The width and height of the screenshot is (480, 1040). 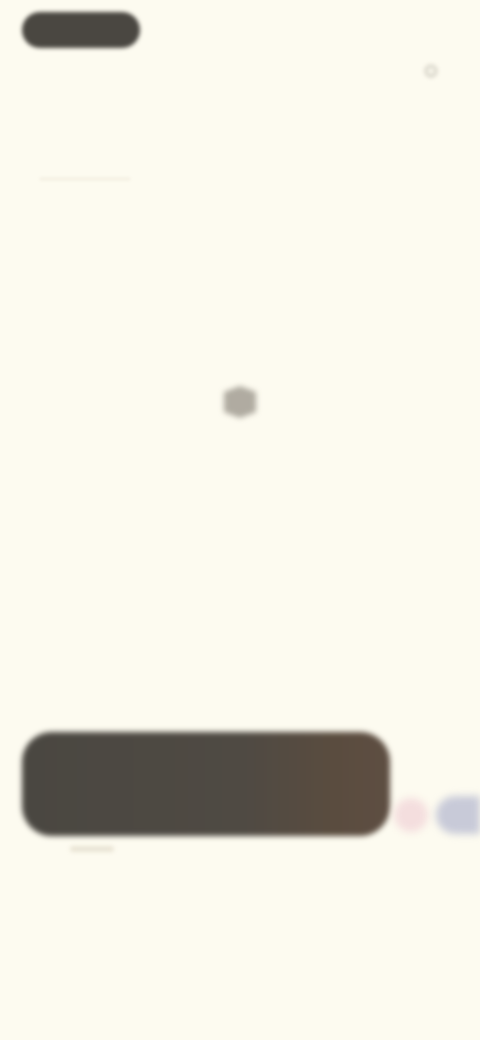 What do you see at coordinates (192, 776) in the screenshot?
I see `composer-input` at bounding box center [192, 776].